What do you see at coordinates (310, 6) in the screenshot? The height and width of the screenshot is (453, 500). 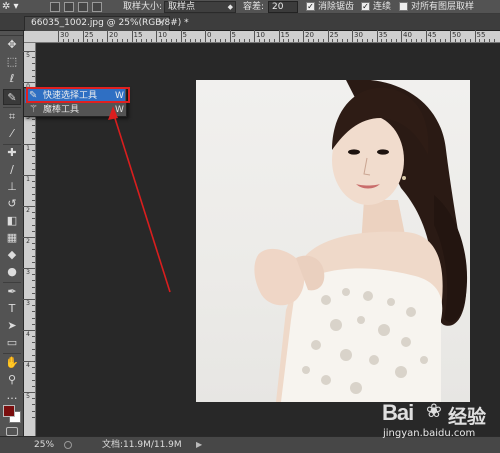 I see `anti-alias-checkbox: ✓` at bounding box center [310, 6].